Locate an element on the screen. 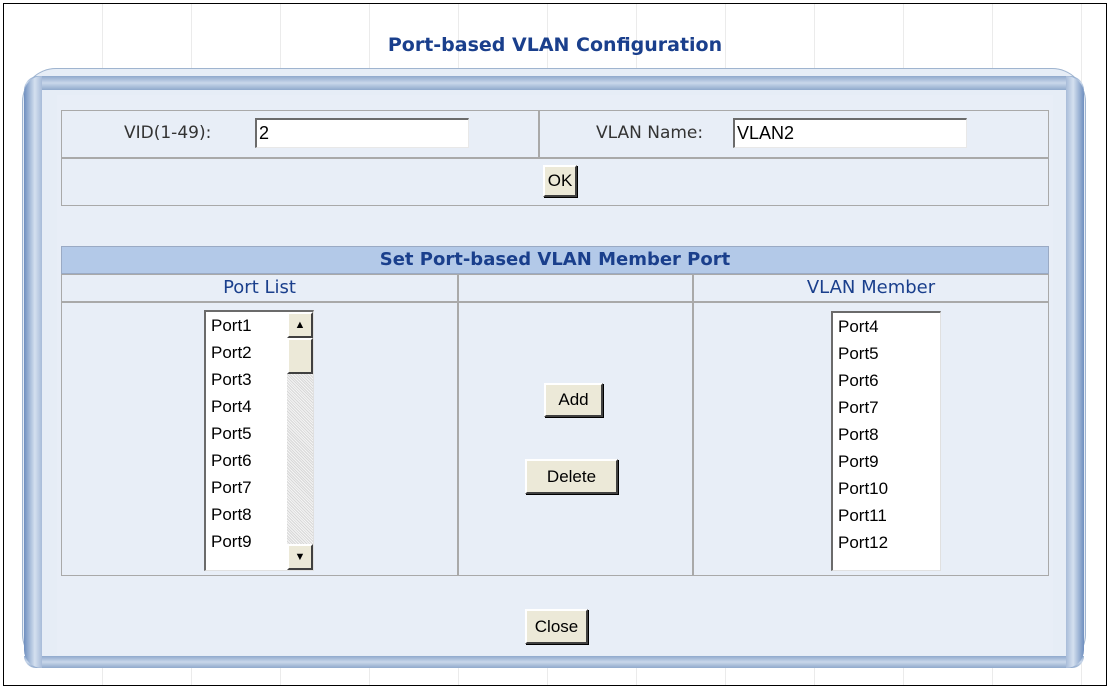 This screenshot has height=689, width=1114. vlan-member-option: Port10 is located at coordinates (886, 488).